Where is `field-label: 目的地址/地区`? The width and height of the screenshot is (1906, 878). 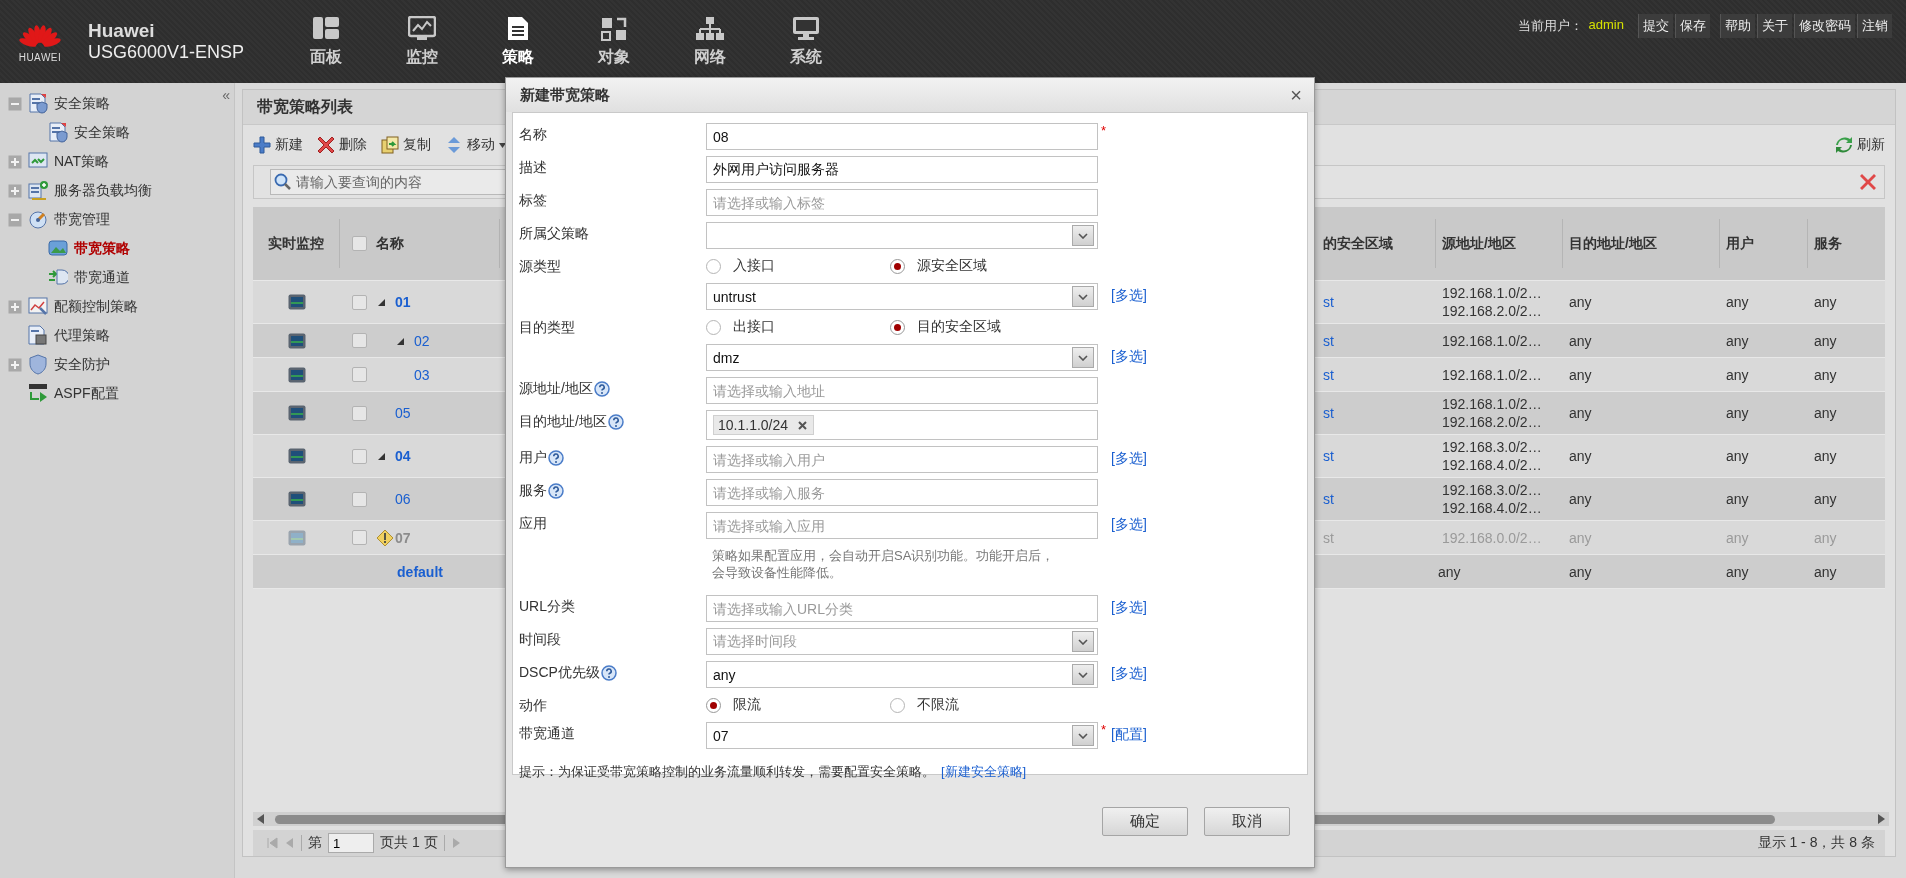
field-label: 目的地址/地区 is located at coordinates (563, 422).